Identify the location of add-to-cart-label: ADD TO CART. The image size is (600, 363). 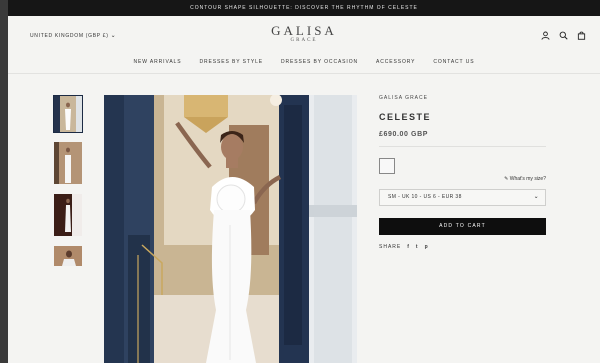
(462, 226).